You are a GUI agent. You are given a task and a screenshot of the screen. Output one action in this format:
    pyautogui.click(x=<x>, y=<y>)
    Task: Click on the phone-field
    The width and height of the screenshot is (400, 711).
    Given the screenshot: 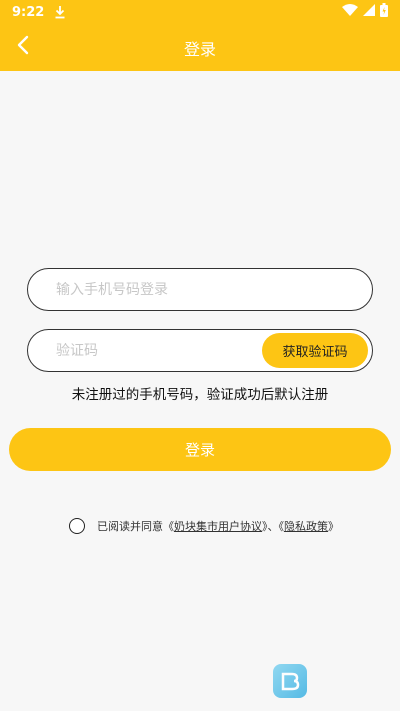 What is the action you would take?
    pyautogui.click(x=200, y=289)
    